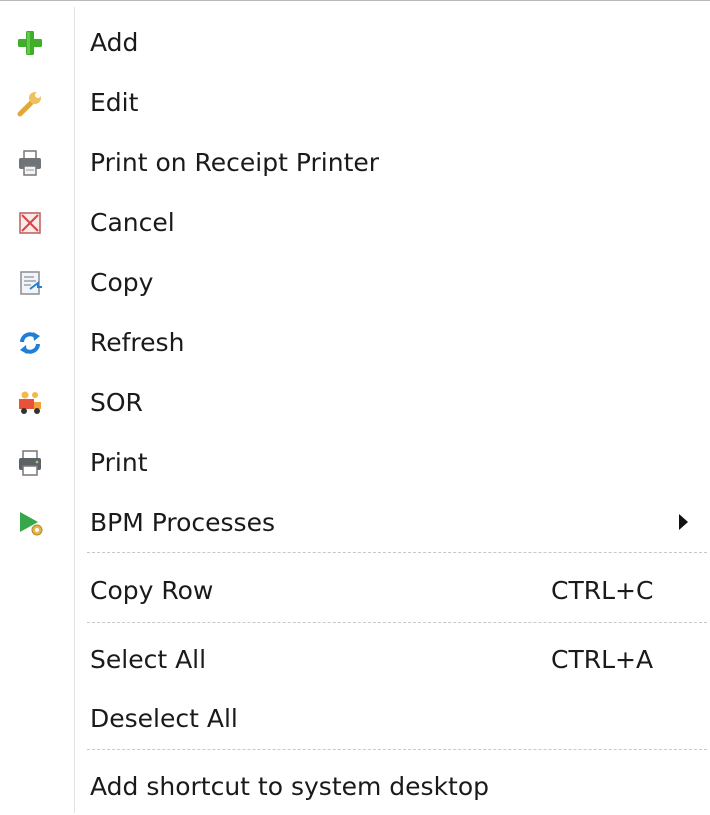 The image size is (710, 815). What do you see at coordinates (30, 163) in the screenshot?
I see `receipt-printer-icon` at bounding box center [30, 163].